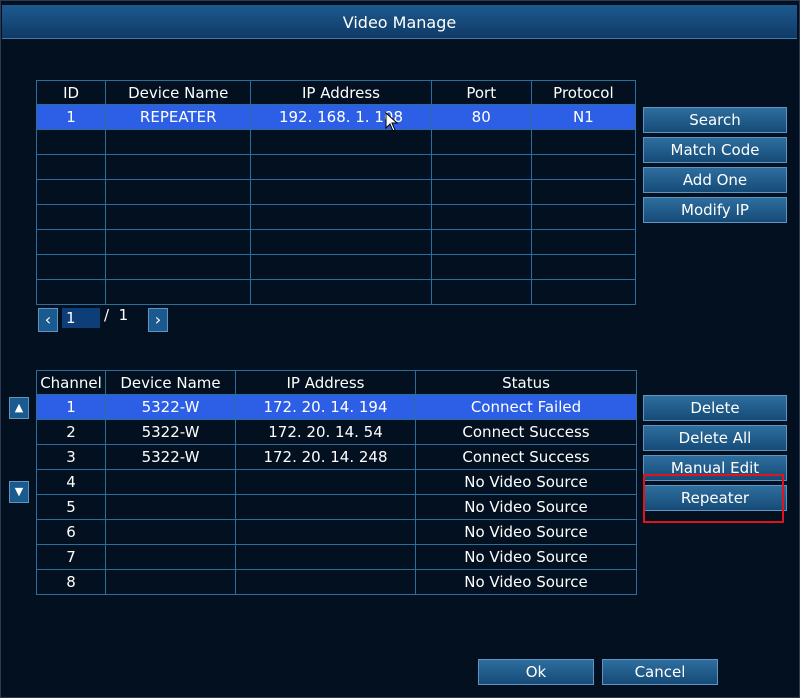 The height and width of the screenshot is (698, 800). What do you see at coordinates (336, 507) in the screenshot?
I see `table-row: 5 No Video Source` at bounding box center [336, 507].